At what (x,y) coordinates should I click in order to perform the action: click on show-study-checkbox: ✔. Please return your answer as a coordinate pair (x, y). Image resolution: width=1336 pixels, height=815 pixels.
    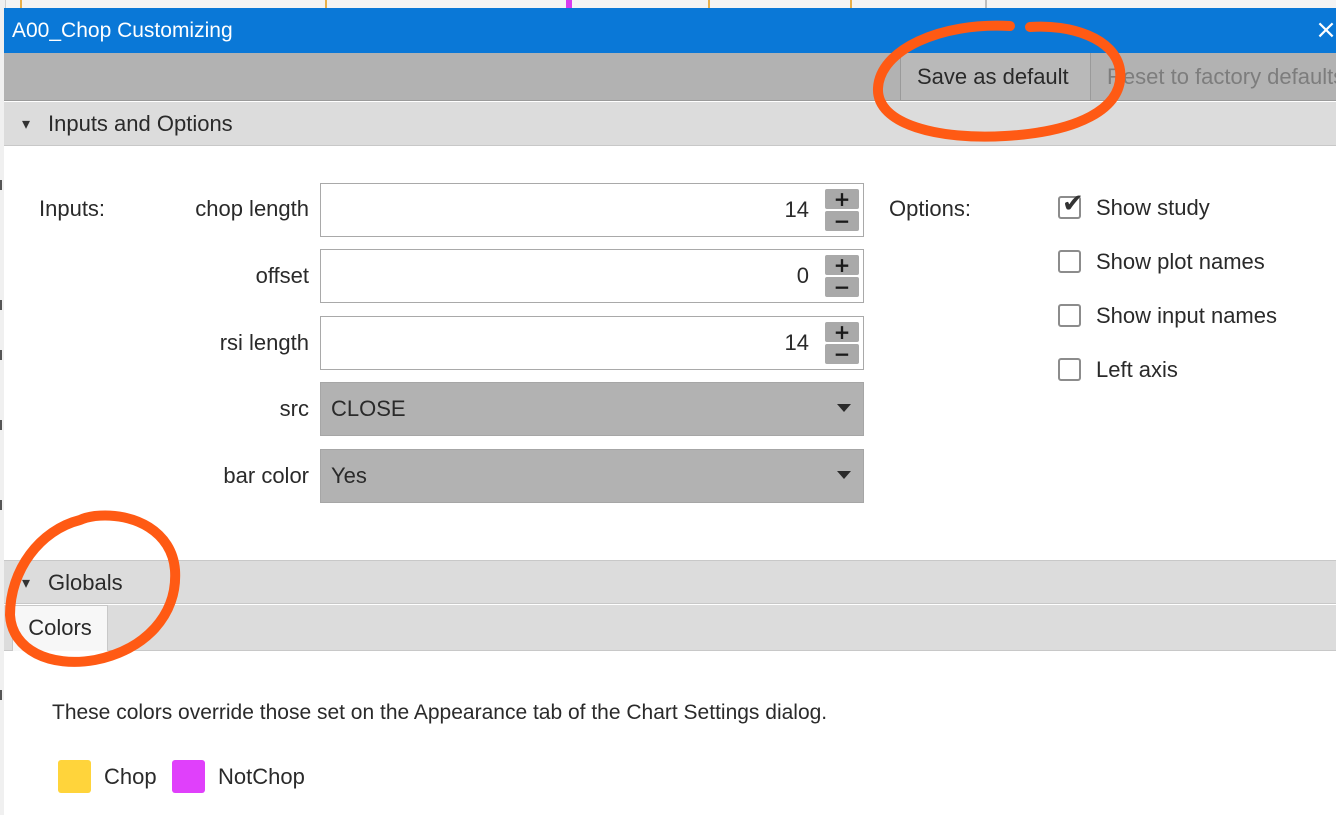
    Looking at the image, I should click on (1071, 204).